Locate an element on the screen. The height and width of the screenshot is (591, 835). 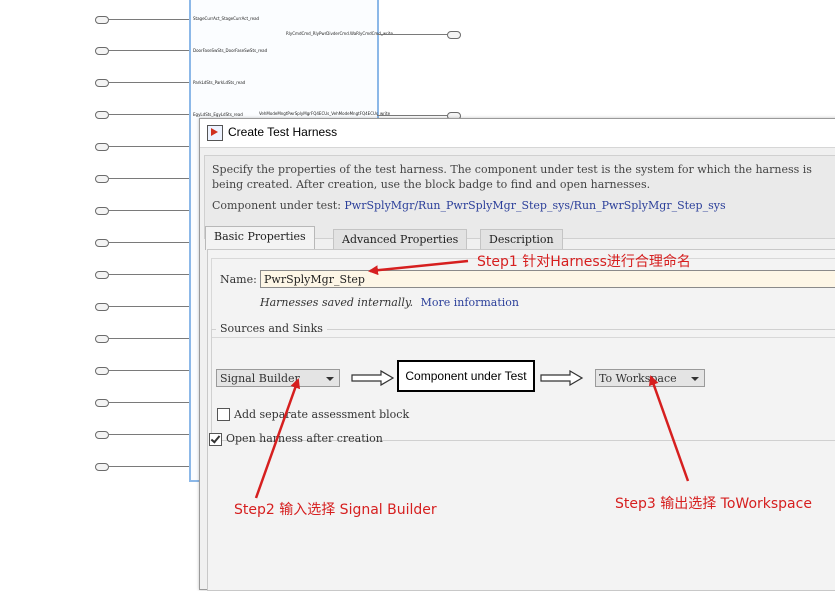
name-label: Name: is located at coordinates (238, 279).